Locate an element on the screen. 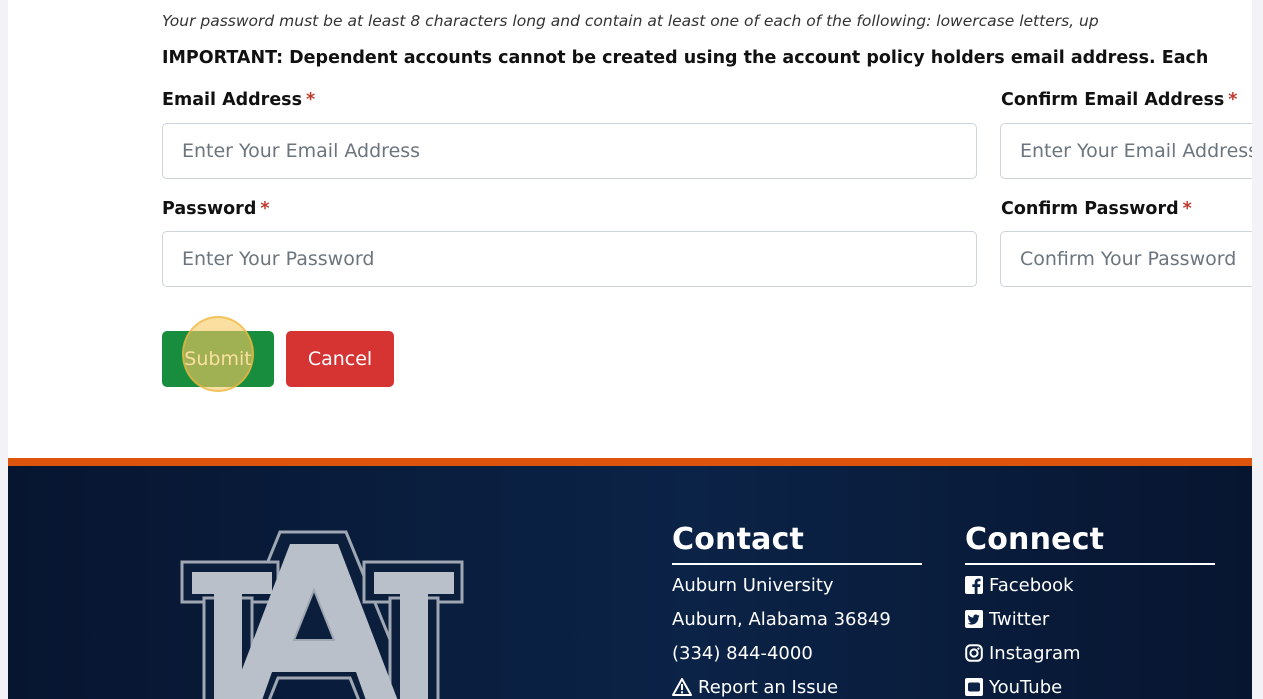 Image resolution: width=1263 pixels, height=699 pixels. email-label: Email Address * is located at coordinates (239, 100).